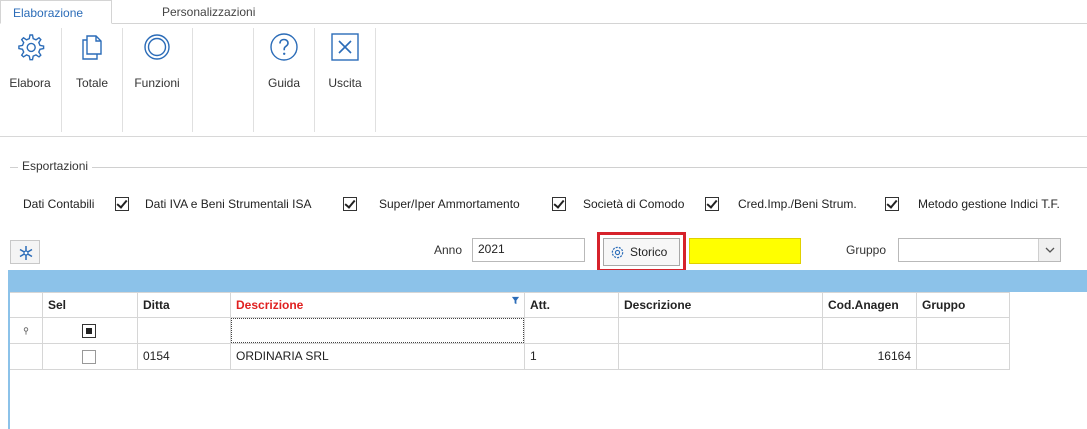 This screenshot has height=429, width=1087. I want to click on group-border, so click(548, 167).